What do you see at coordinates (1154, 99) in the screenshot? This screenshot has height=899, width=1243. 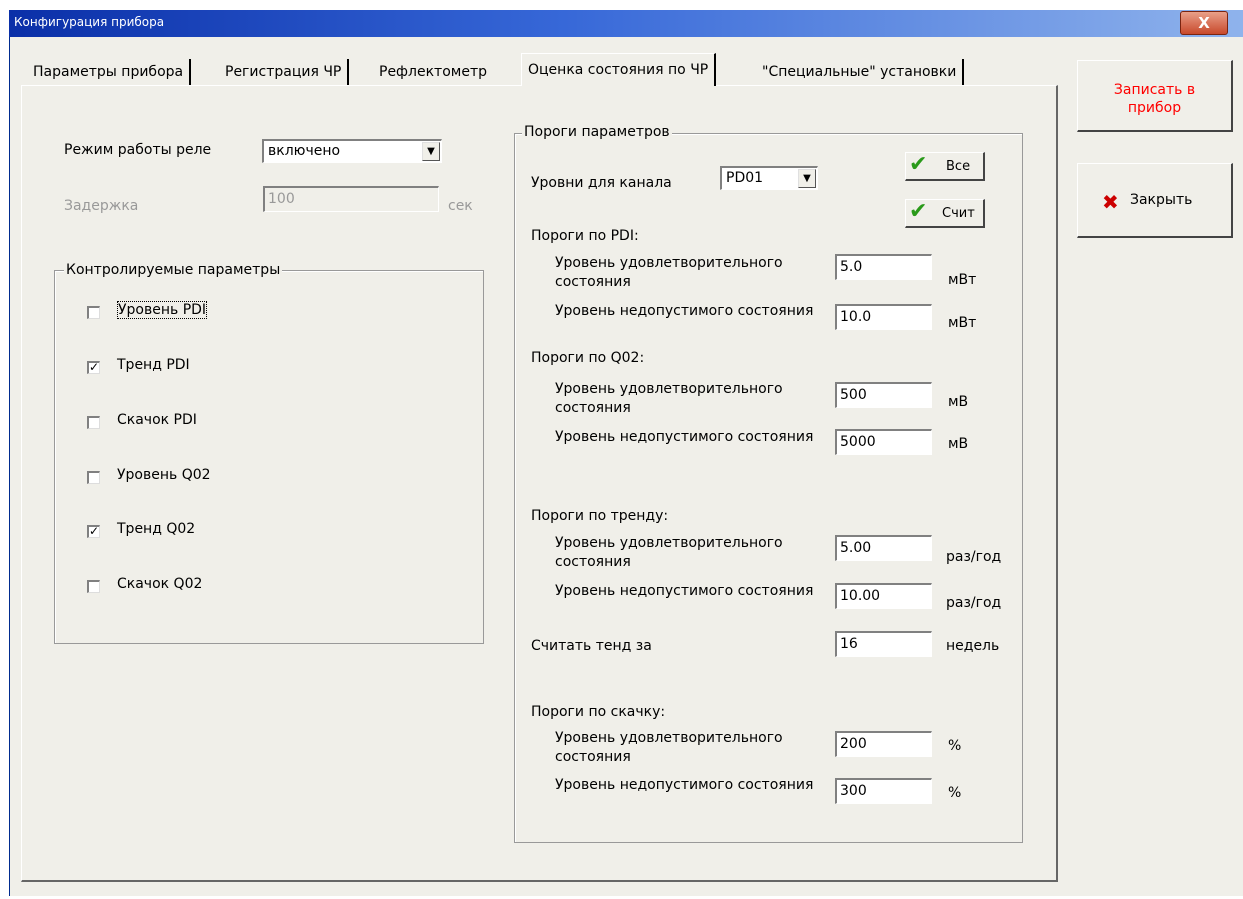 I see `write-to-device-label: Записать в прибор` at bounding box center [1154, 99].